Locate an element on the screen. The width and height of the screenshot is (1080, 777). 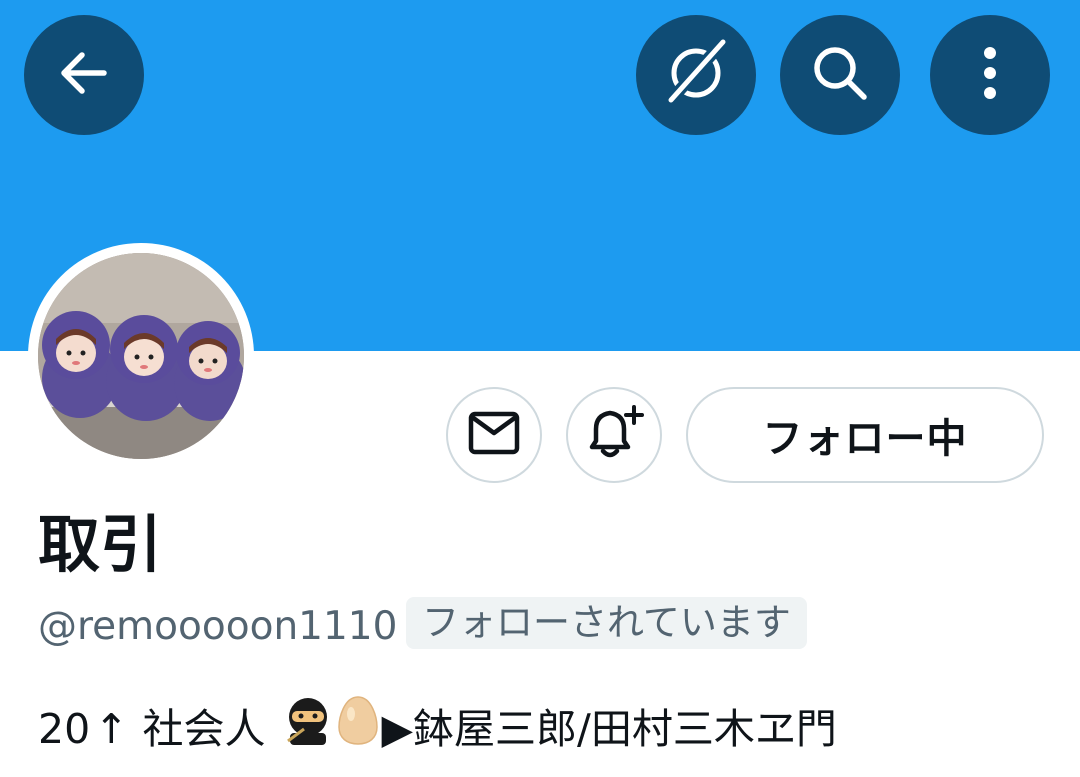
bio-characters: ▶鉢屋三郎/田村三木ヱ門 is located at coordinates (609, 728).